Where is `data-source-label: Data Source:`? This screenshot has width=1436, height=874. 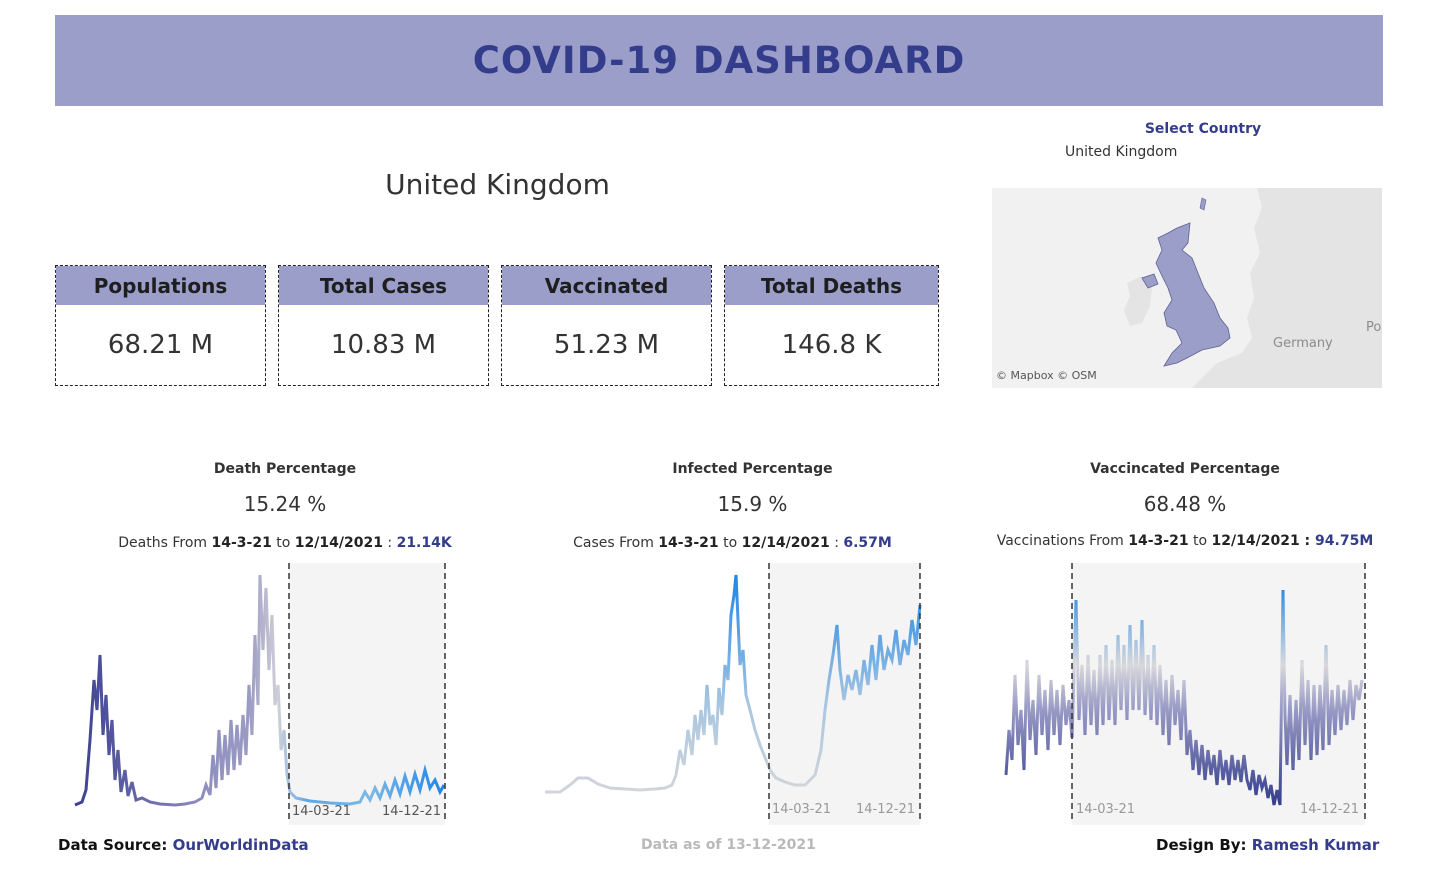 data-source-label: Data Source: is located at coordinates (115, 845).